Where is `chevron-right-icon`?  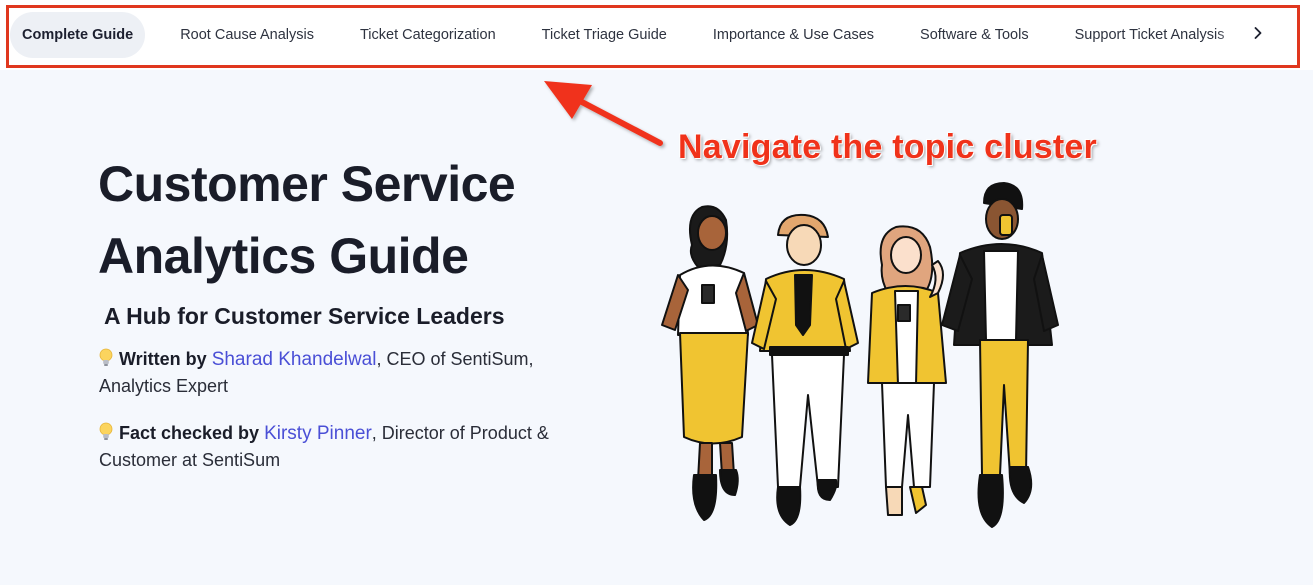 chevron-right-icon is located at coordinates (1258, 33).